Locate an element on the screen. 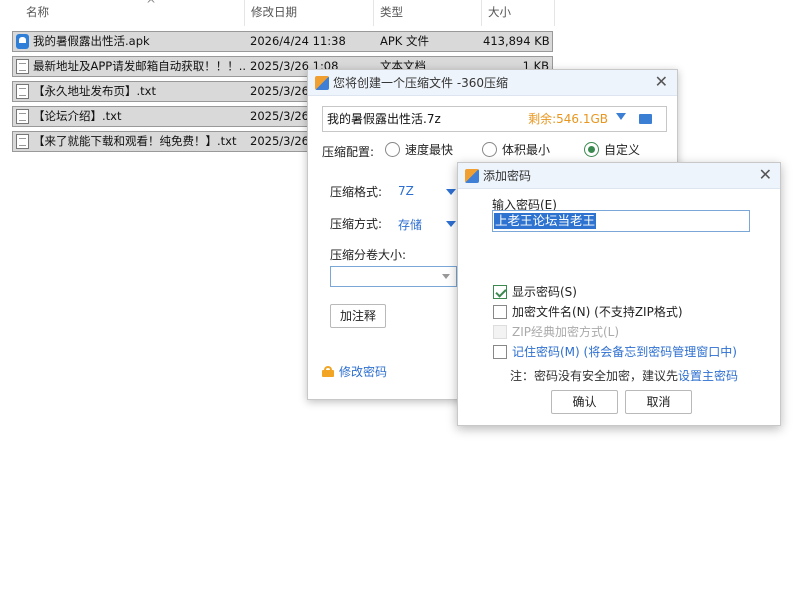  file-name: 【永久地址发布页】.txt is located at coordinates (94, 91).